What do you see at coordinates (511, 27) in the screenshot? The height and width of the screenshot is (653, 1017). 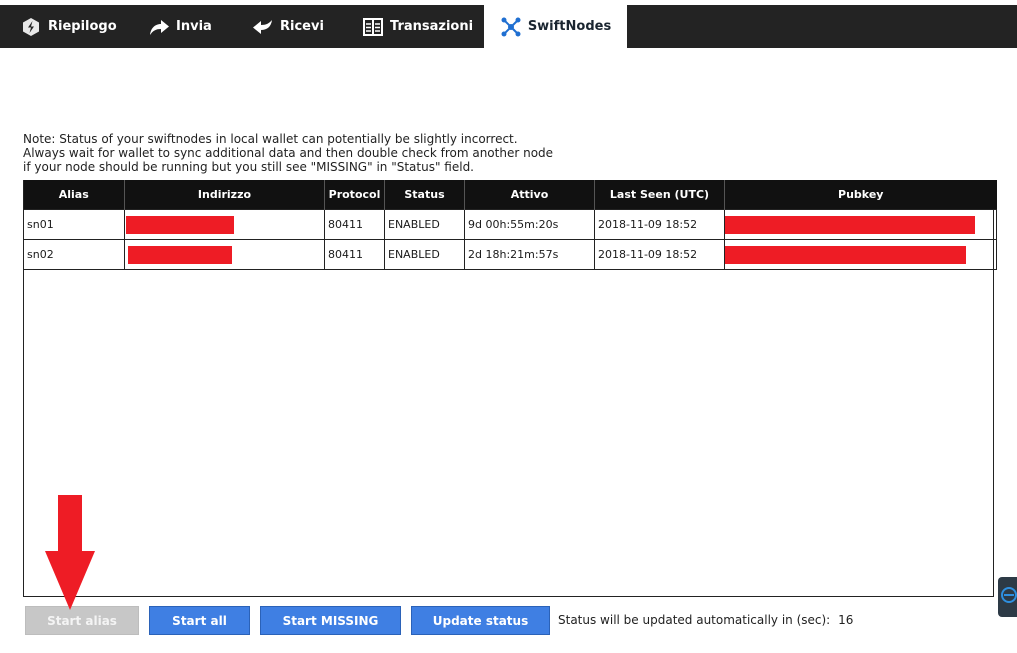 I see `nodes-icon` at bounding box center [511, 27].